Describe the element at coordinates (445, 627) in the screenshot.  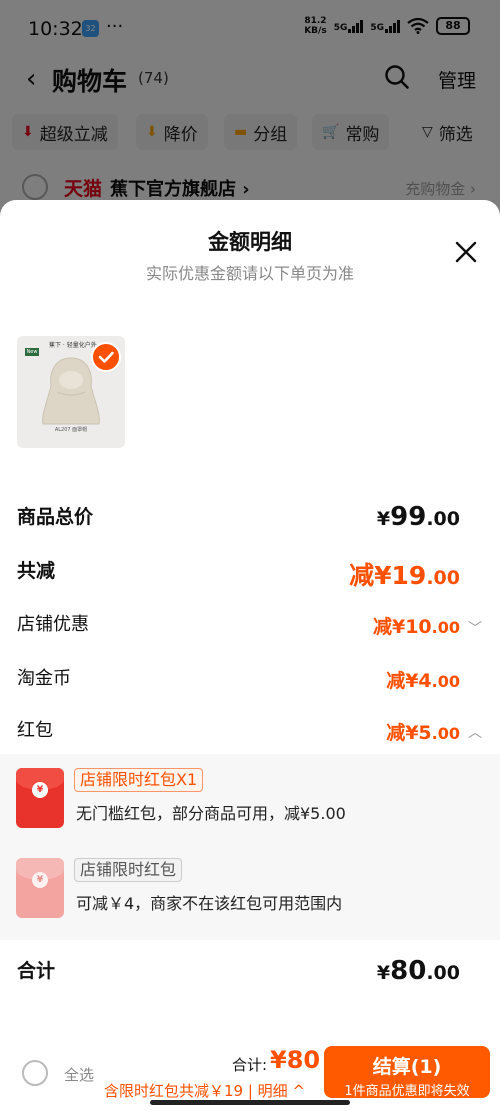
I see `shop-dec: .00` at that location.